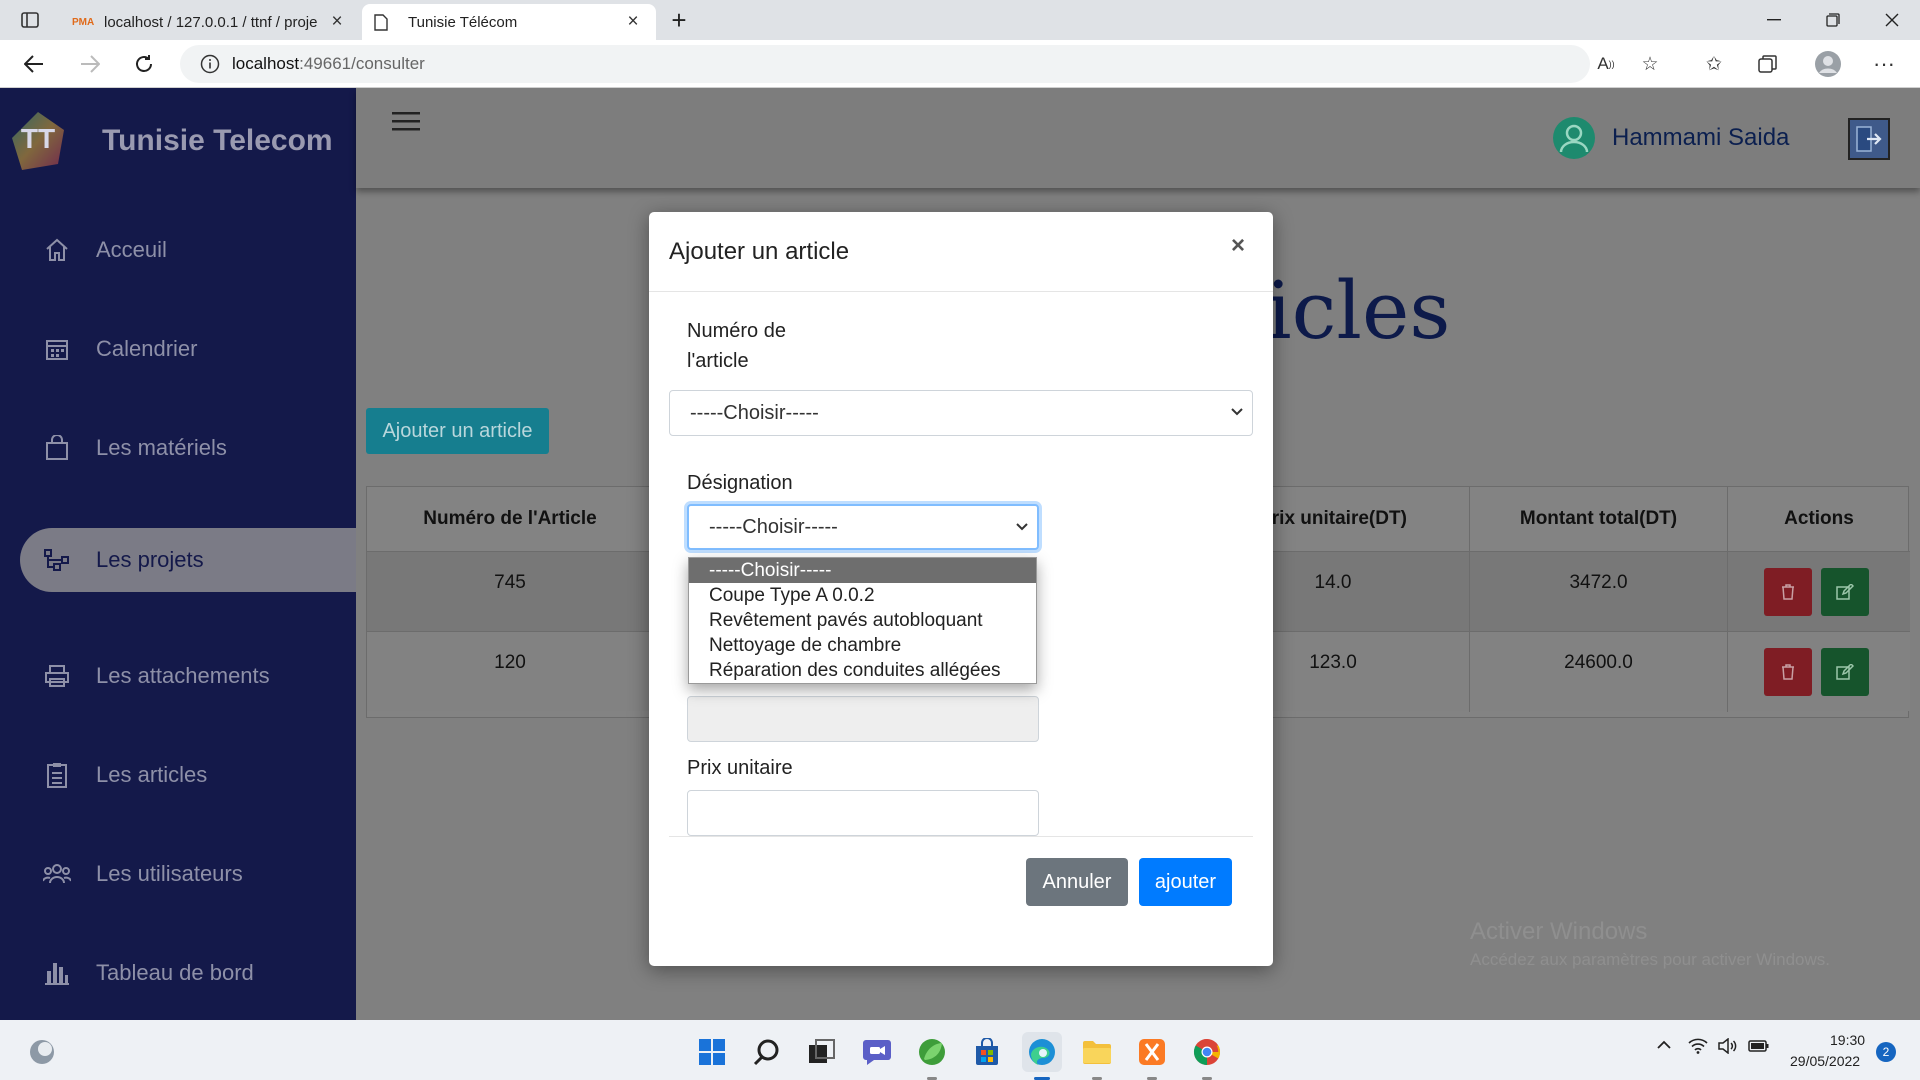  I want to click on add-favorite-icon: ☆, so click(1650, 64).